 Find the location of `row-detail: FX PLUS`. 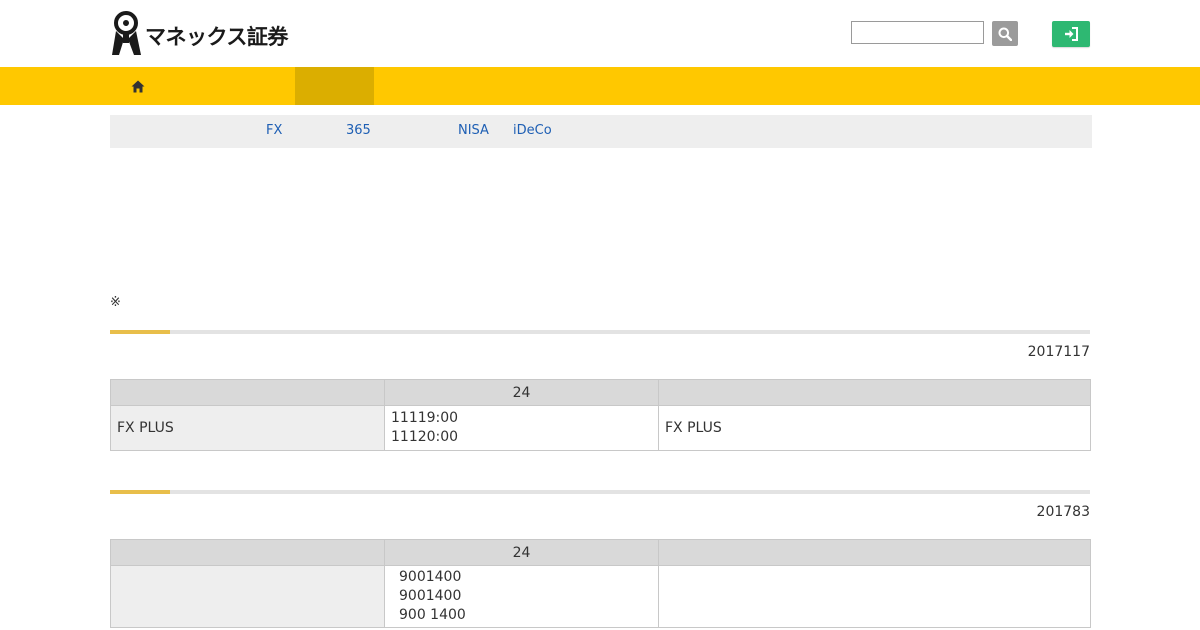

row-detail: FX PLUS is located at coordinates (874, 428).